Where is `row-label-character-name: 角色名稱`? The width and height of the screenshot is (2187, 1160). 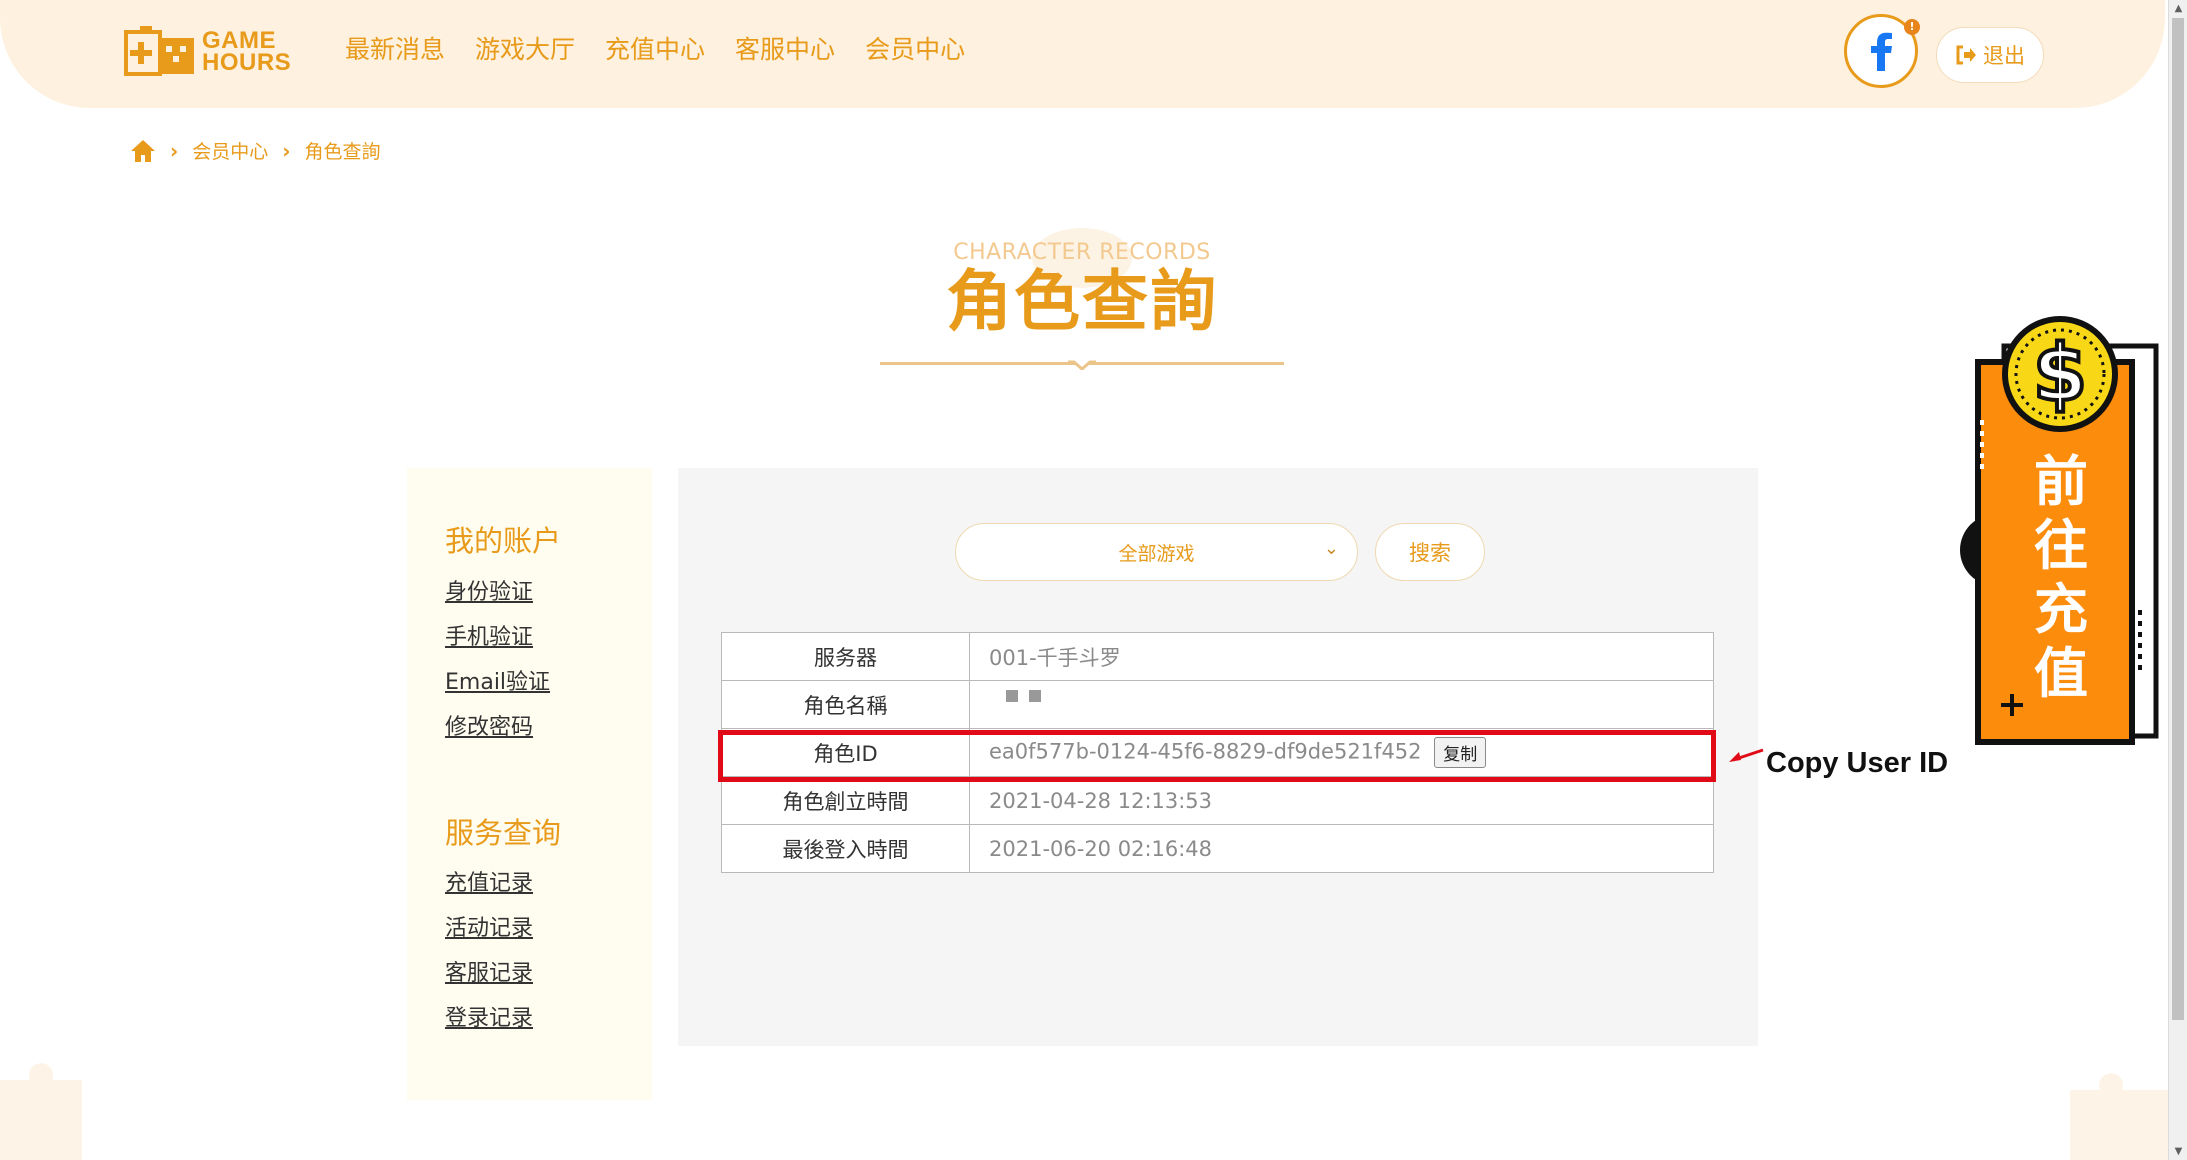 row-label-character-name: 角色名稱 is located at coordinates (845, 704).